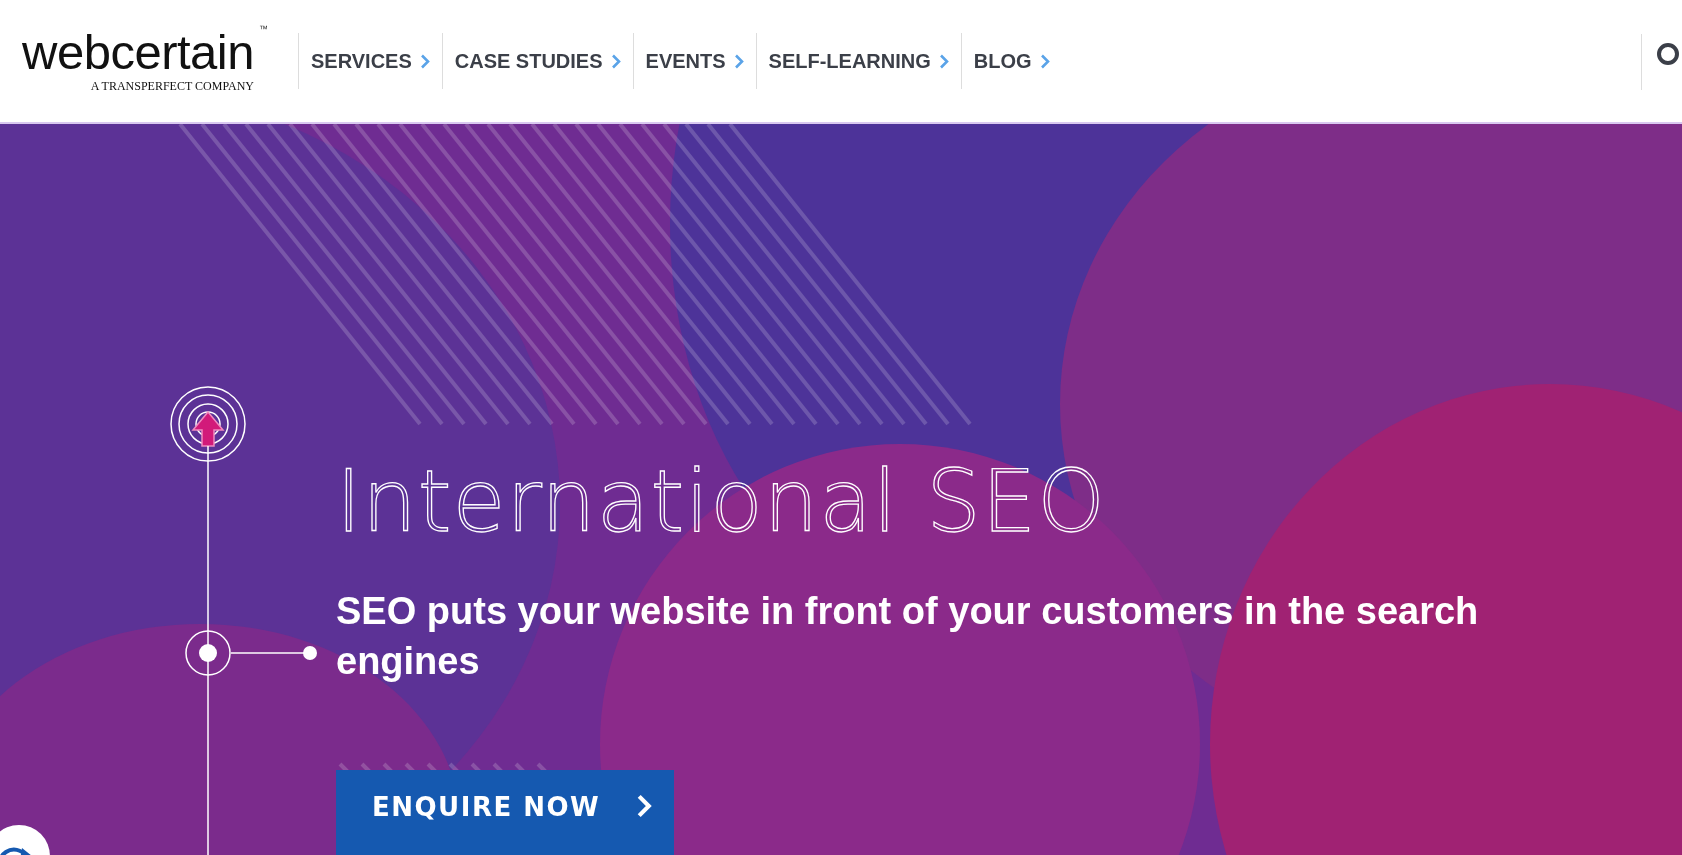 The width and height of the screenshot is (1682, 855). I want to click on nav-item: EVENTS, so click(694, 61).